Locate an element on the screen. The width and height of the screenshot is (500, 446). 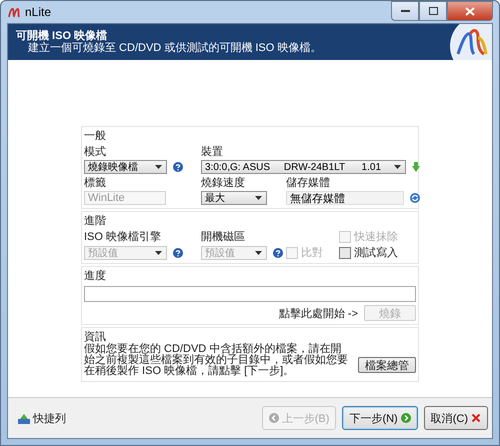
dropdown: 3:0:0,G: ASUS DRW-24B1LT 1.01 is located at coordinates (303, 167).